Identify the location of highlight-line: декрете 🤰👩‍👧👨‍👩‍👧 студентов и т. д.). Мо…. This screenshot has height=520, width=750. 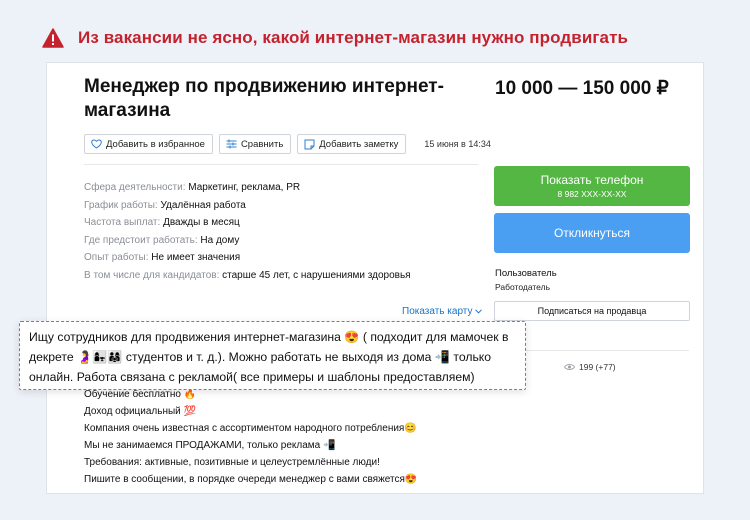
(260, 357).